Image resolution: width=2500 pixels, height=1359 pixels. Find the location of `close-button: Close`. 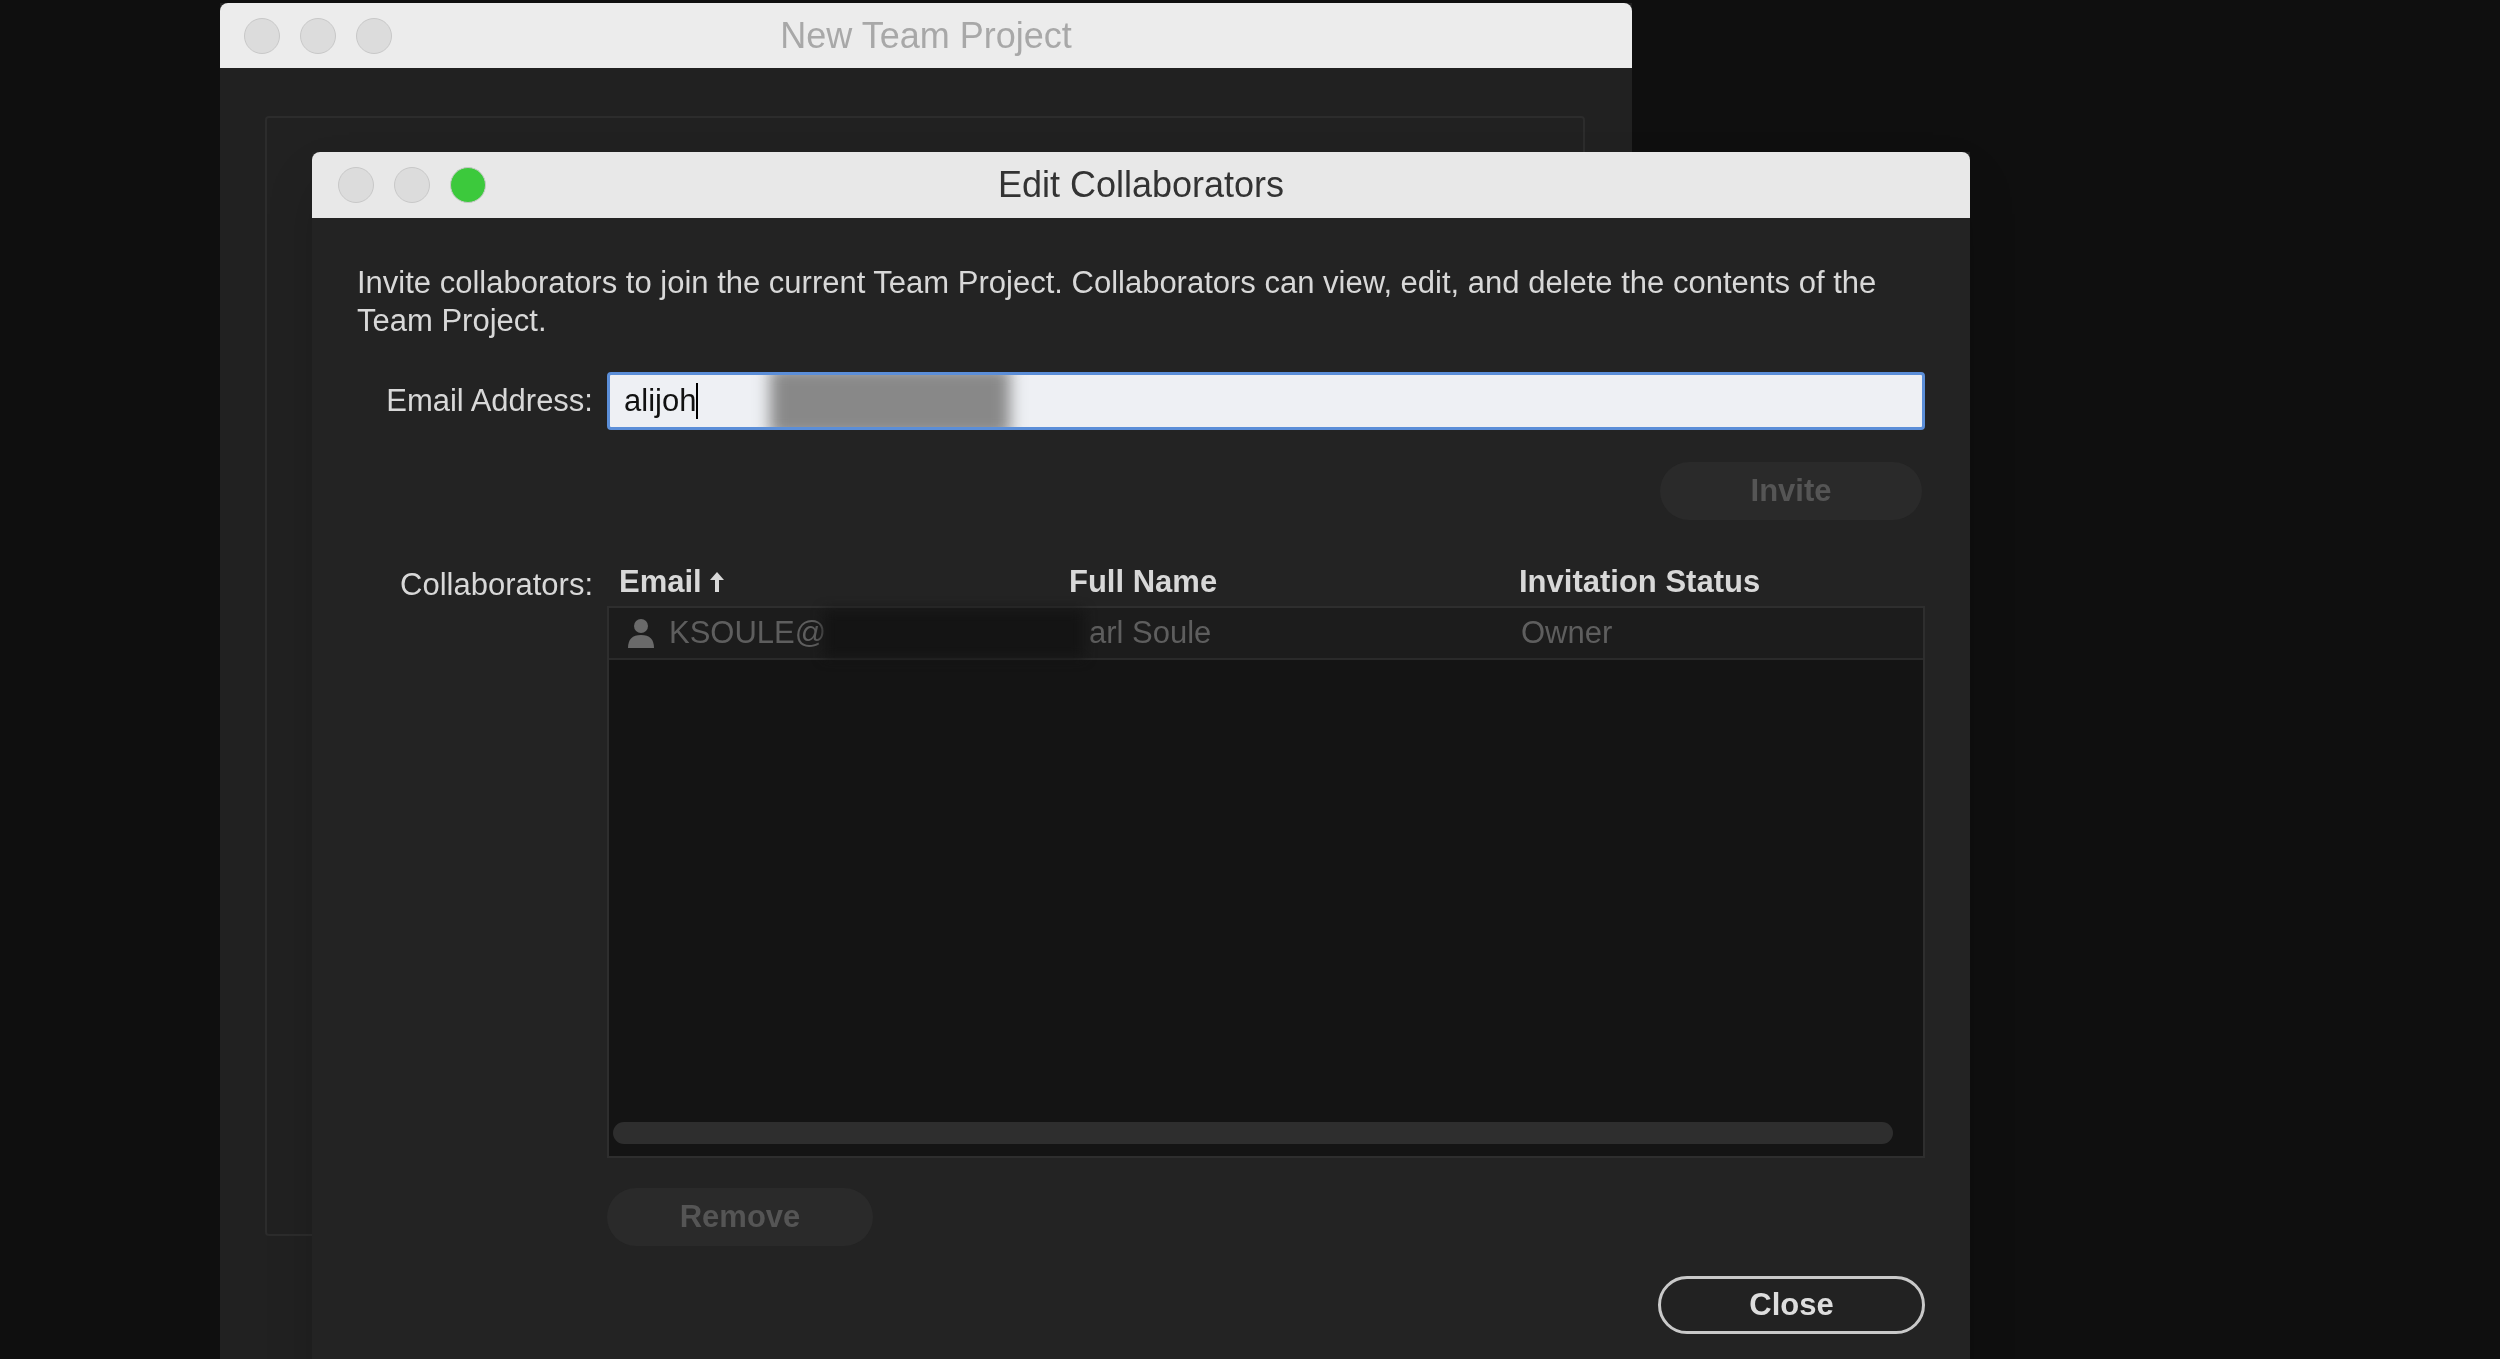

close-button: Close is located at coordinates (1791, 1305).